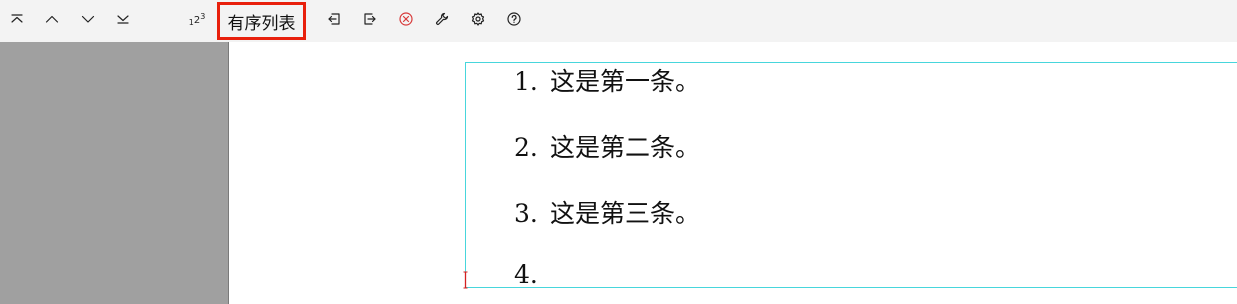 The height and width of the screenshot is (304, 1237). I want to click on indent-icon, so click(370, 19).